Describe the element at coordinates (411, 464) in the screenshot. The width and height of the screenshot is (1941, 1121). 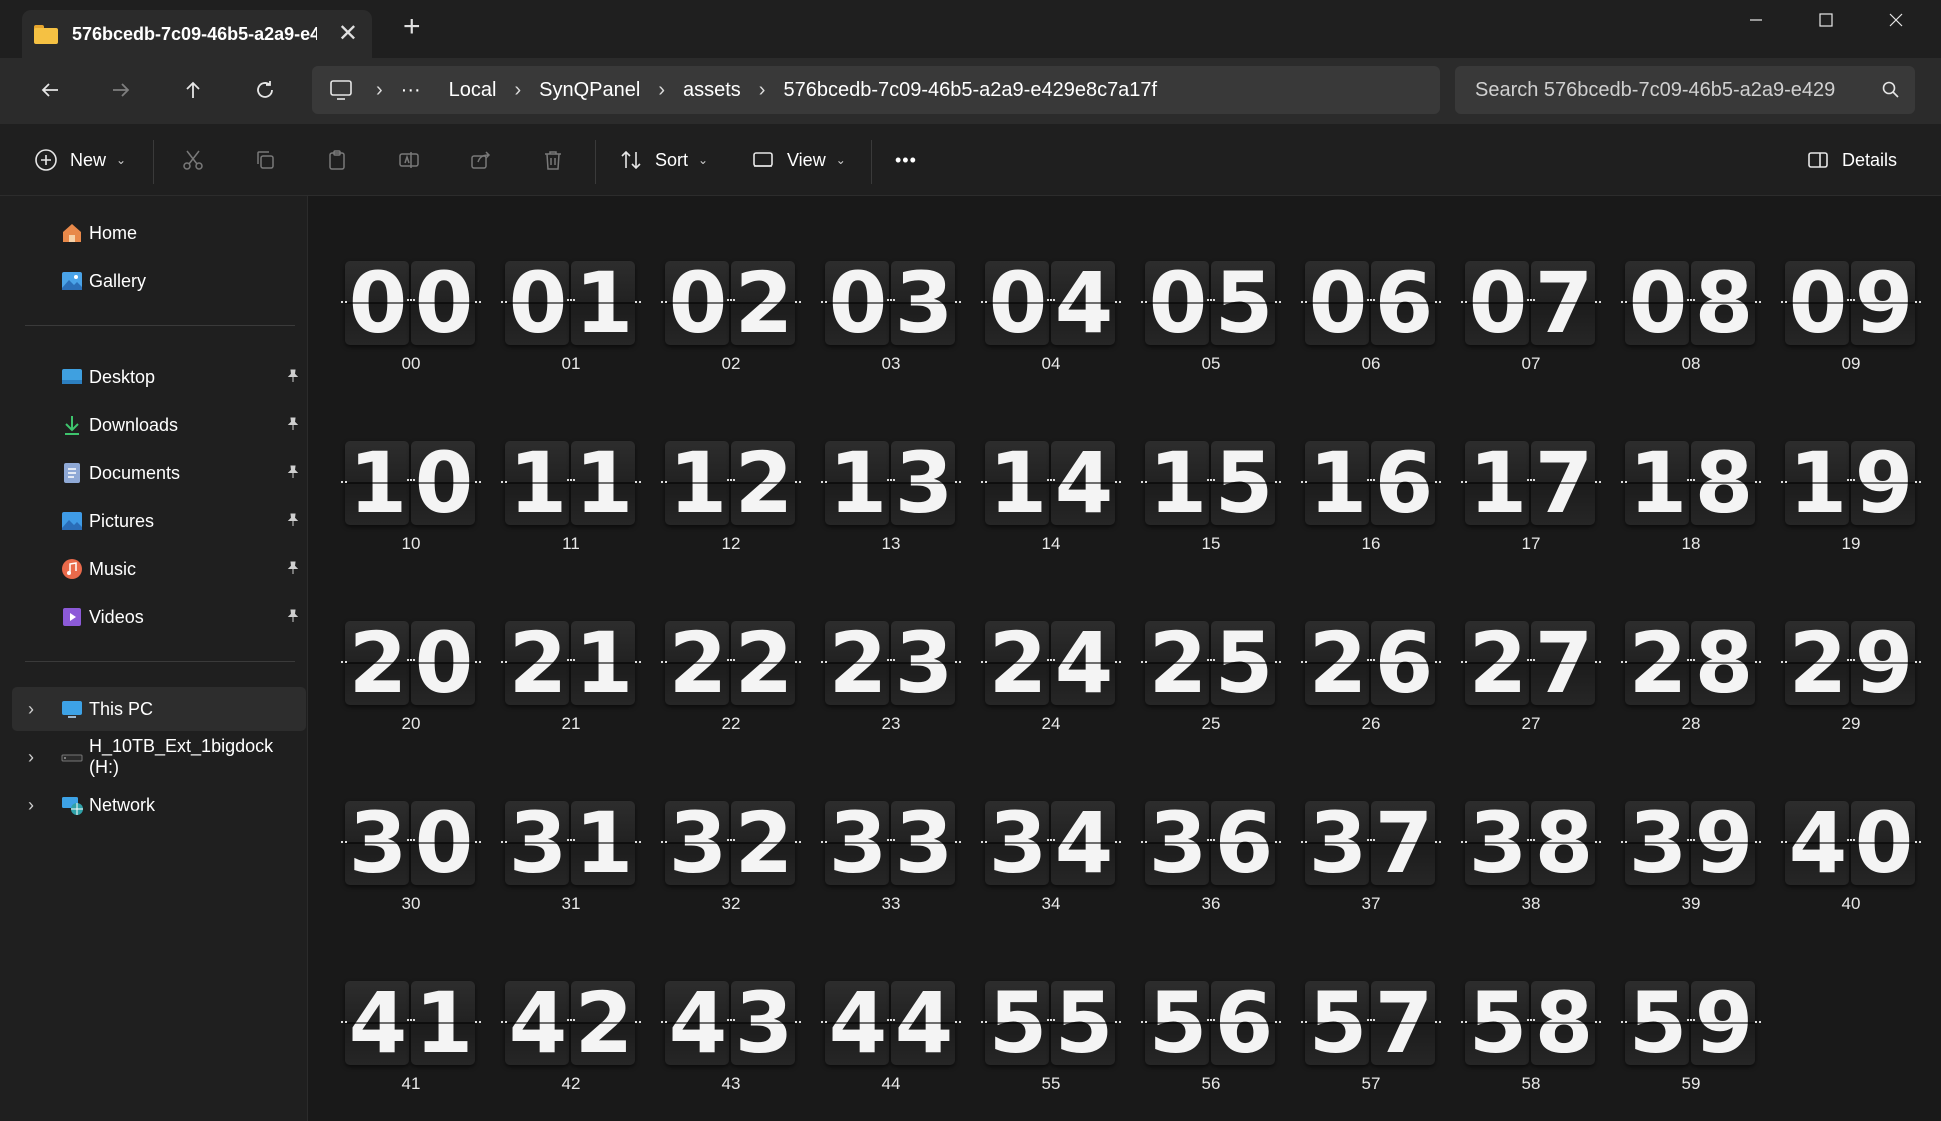
I see `file-item: 1 0 10` at that location.